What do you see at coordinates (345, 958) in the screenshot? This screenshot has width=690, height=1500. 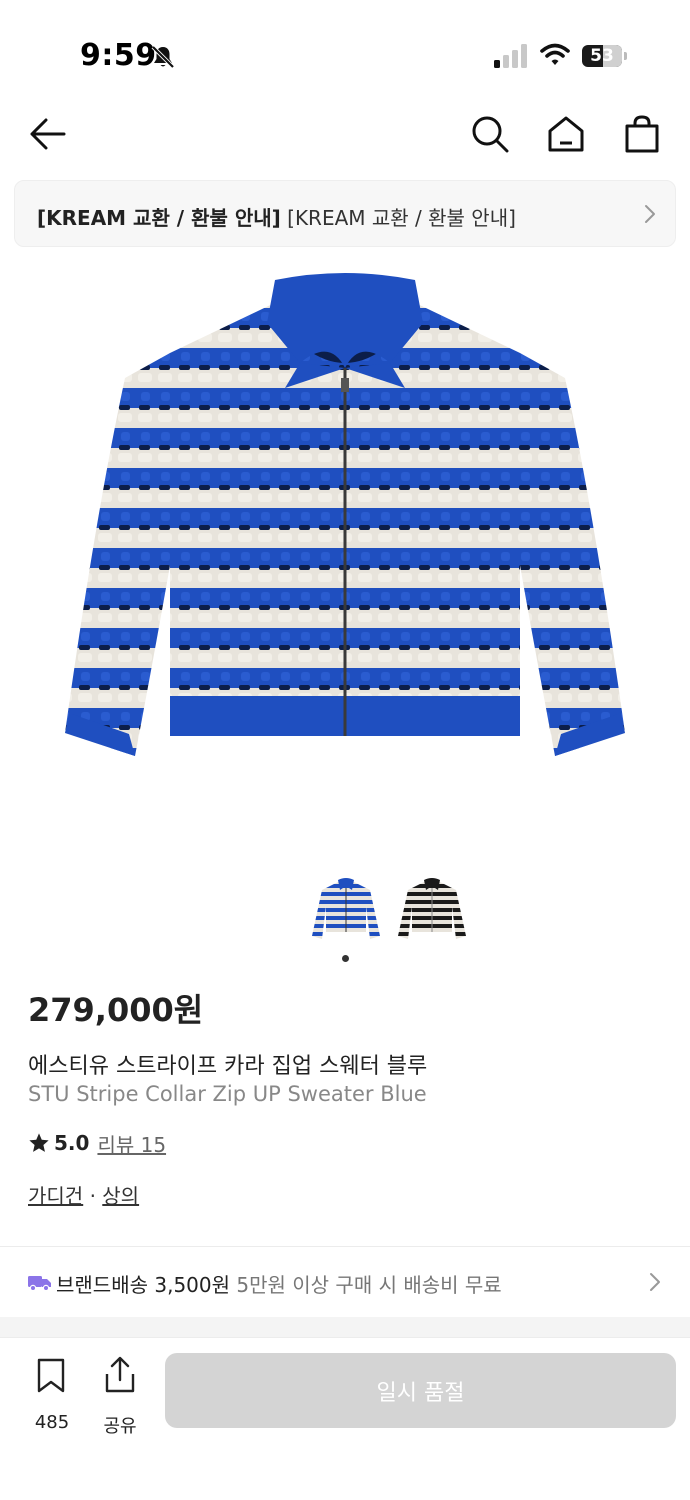 I see `carousel-indicator-dot` at bounding box center [345, 958].